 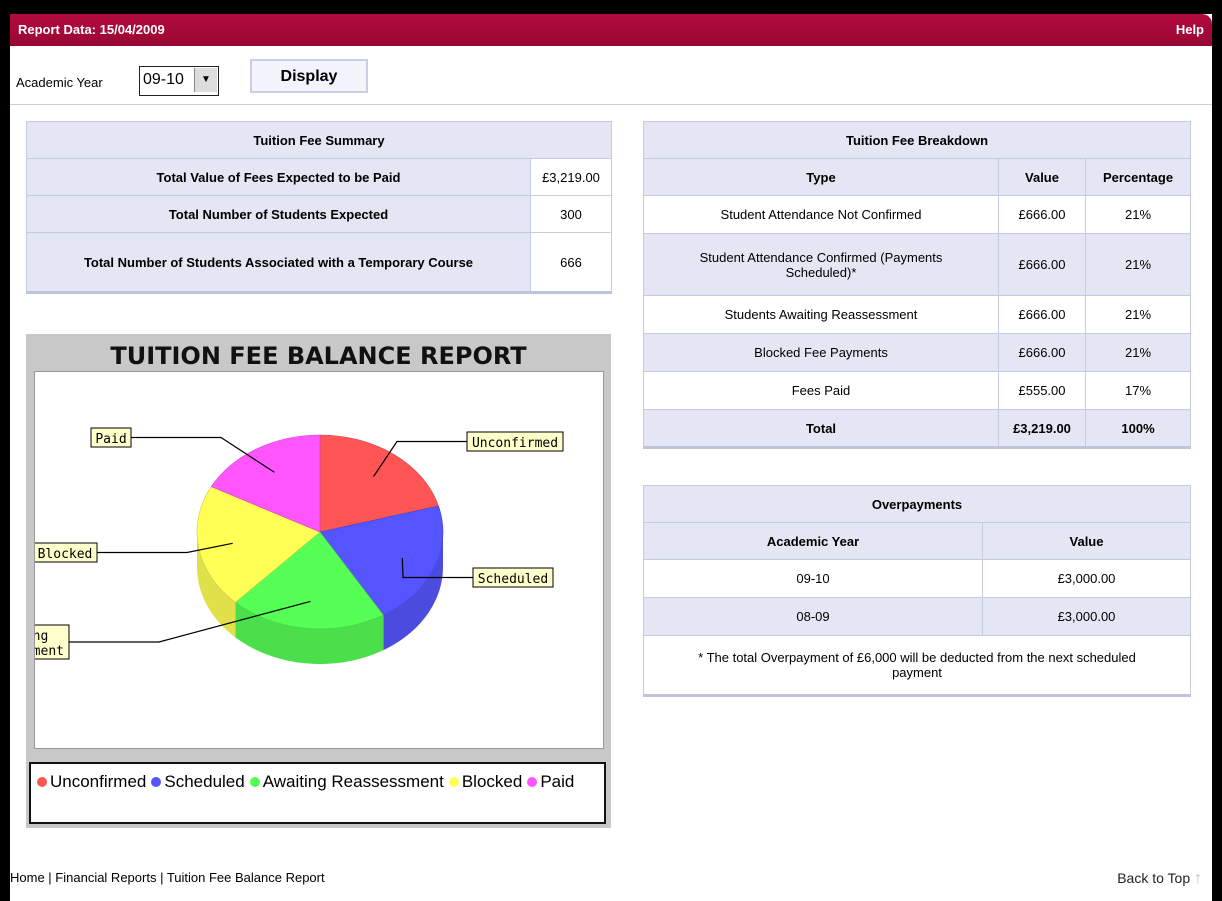 I want to click on breakdown-type: Blocked Fee Payments, so click(x=821, y=352).